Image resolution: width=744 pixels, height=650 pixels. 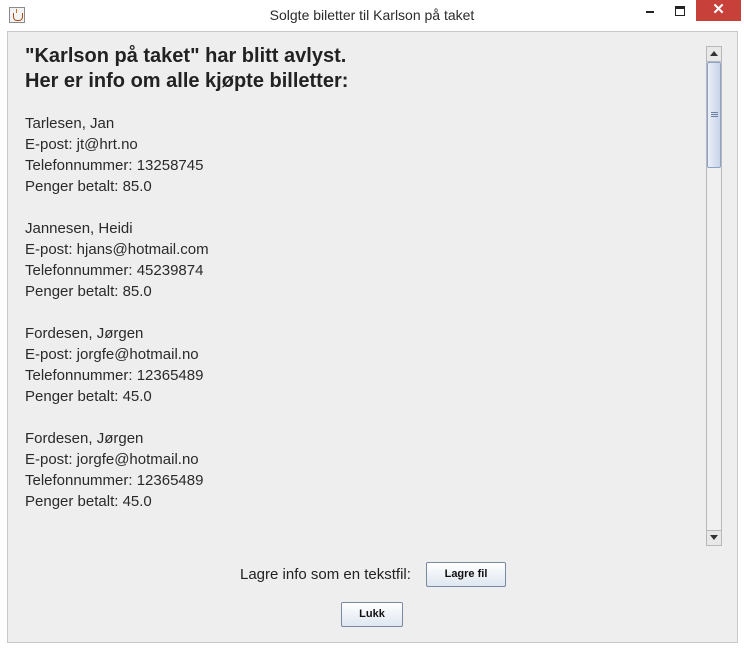 What do you see at coordinates (117, 249) in the screenshot?
I see `buyer-email: E-post: hjans@hotmail.com` at bounding box center [117, 249].